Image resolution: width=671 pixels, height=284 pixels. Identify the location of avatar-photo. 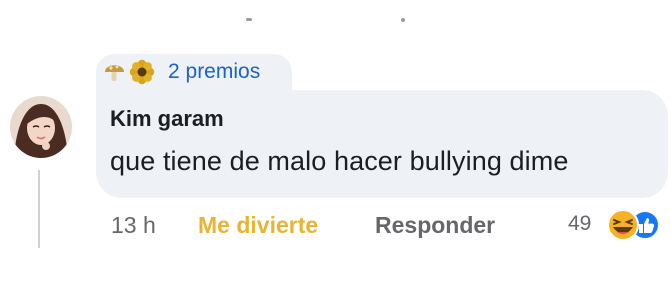
(41, 127).